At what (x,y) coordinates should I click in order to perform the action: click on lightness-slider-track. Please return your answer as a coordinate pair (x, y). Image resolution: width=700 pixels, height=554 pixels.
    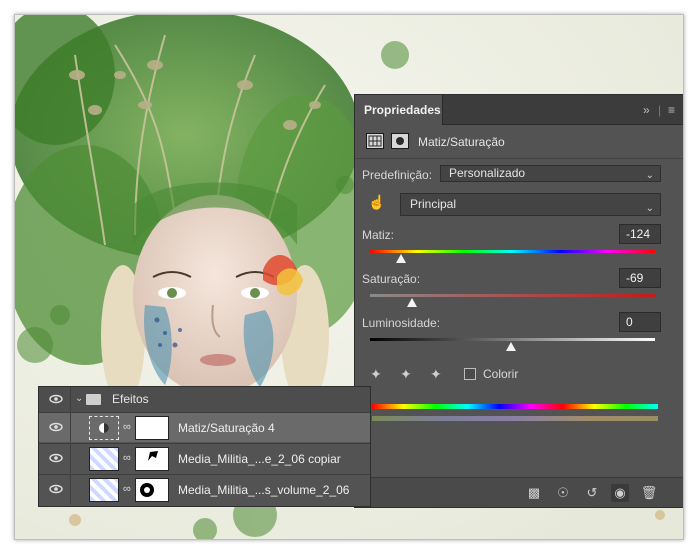
    Looking at the image, I should click on (512, 339).